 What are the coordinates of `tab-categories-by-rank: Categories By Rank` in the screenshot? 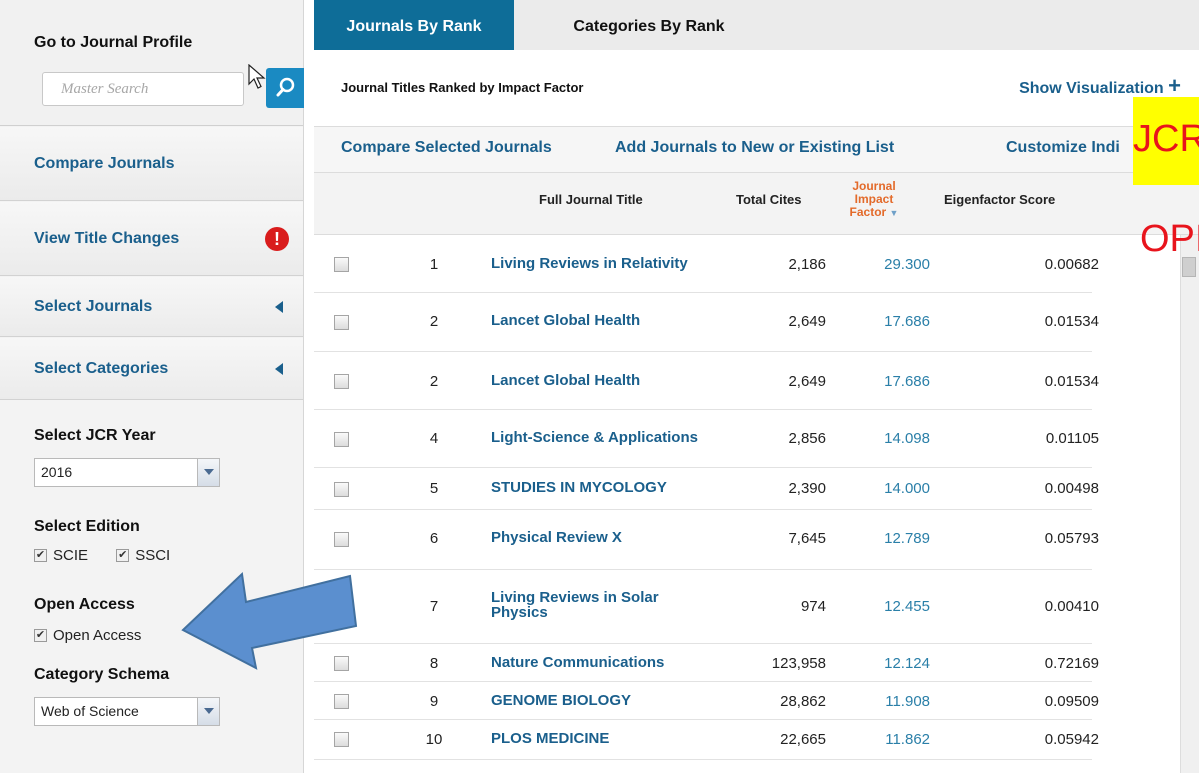 It's located at (649, 25).